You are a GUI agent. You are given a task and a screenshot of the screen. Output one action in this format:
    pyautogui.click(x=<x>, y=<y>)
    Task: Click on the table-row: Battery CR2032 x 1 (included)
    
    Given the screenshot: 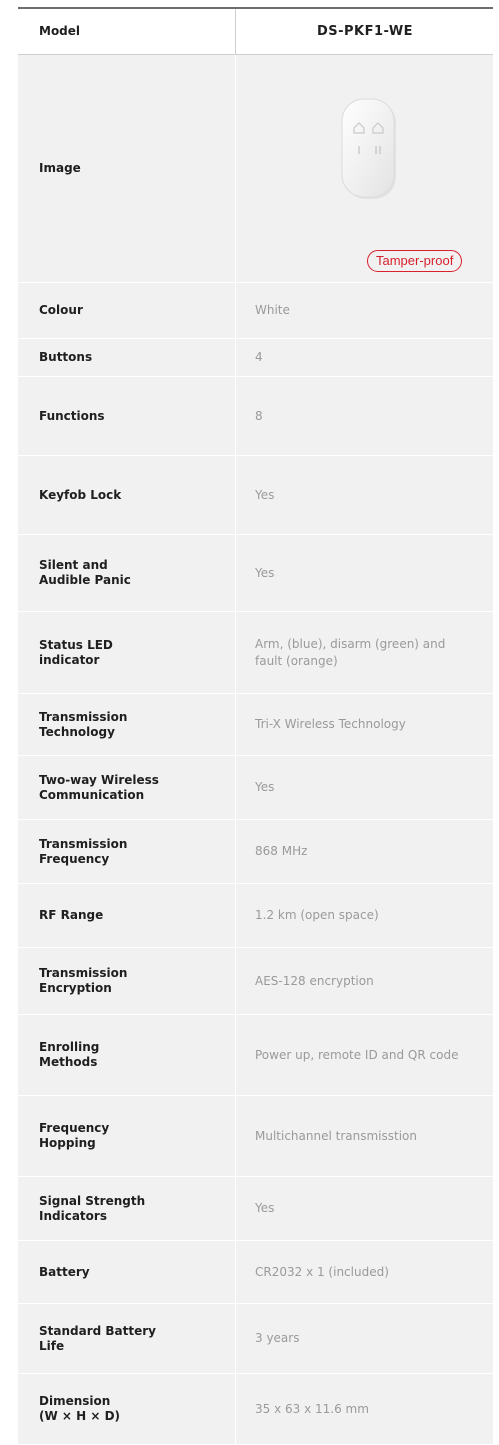 What is the action you would take?
    pyautogui.click(x=255, y=1272)
    